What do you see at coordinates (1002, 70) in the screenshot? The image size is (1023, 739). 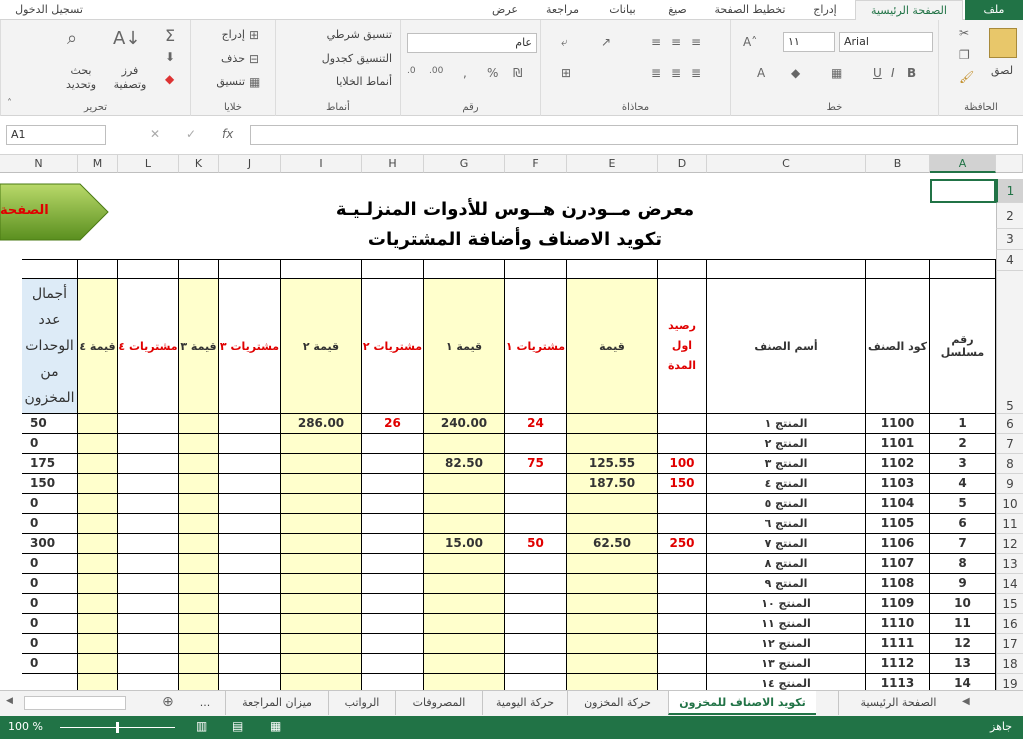 I see `paste-label: لصق` at bounding box center [1002, 70].